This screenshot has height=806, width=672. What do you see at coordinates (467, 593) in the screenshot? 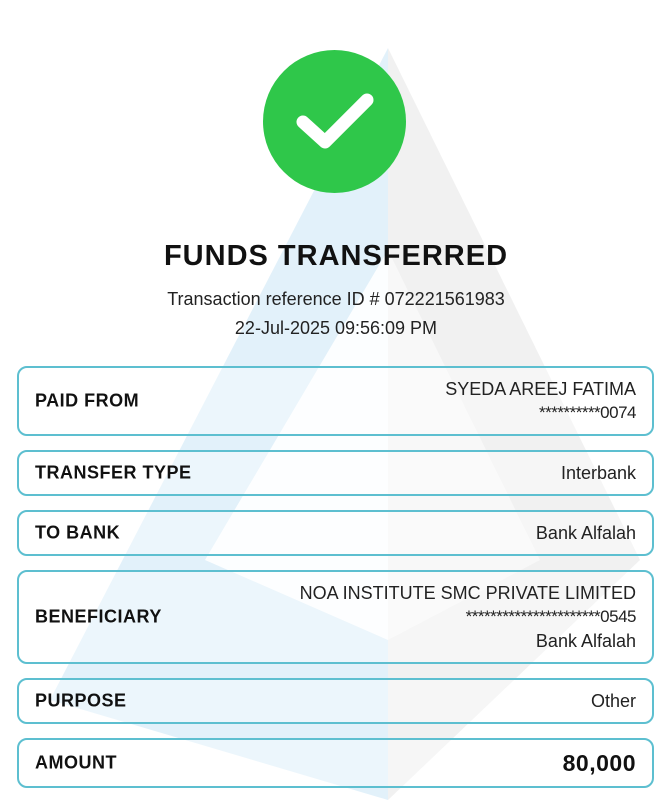
I see `beneficiary-name: NOA INSTITUTE SMC PRIVATE LIMITED` at bounding box center [467, 593].